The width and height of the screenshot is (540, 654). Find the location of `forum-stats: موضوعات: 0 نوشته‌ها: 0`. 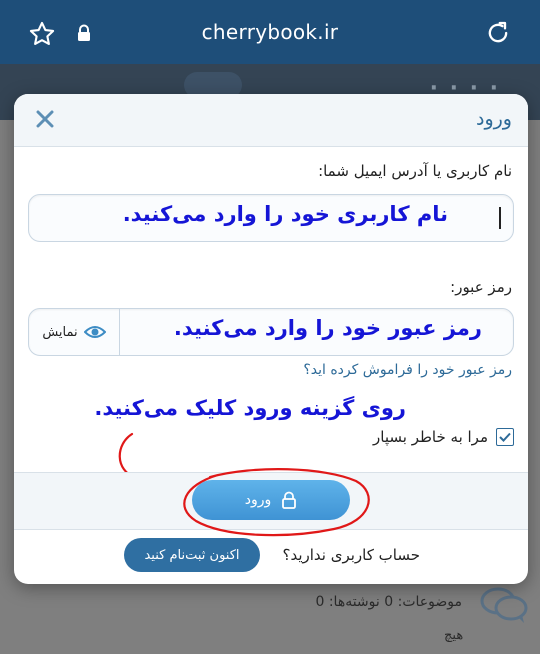

forum-stats: موضوعات: 0 نوشته‌ها: 0 is located at coordinates (388, 602).